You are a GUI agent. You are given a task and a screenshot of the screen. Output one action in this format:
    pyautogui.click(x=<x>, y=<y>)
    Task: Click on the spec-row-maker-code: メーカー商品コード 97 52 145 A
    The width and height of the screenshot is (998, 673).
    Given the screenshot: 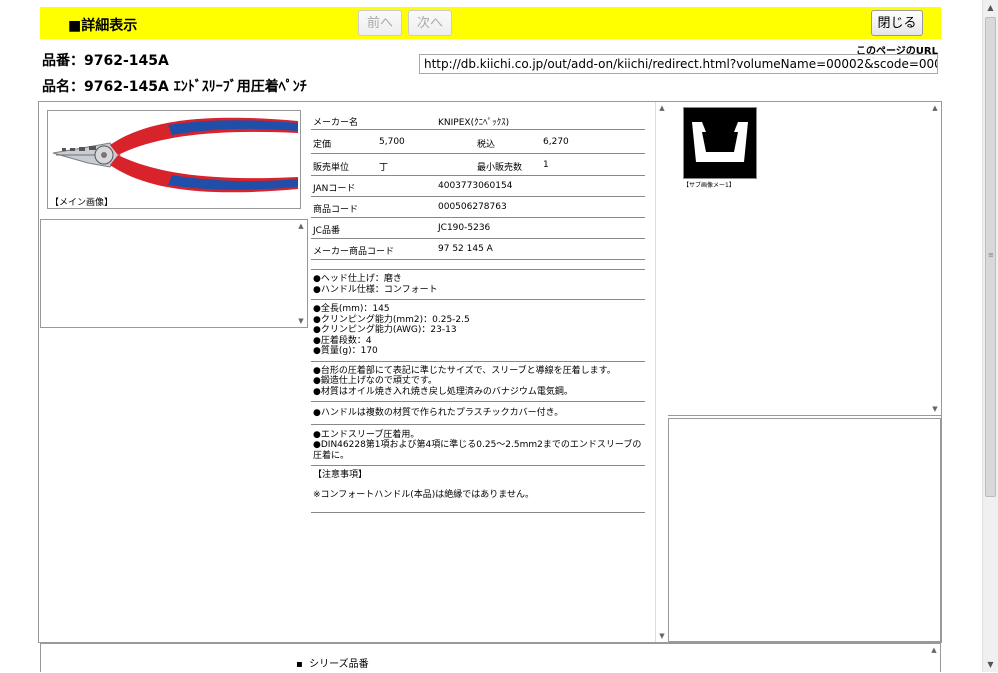 What is the action you would take?
    pyautogui.click(x=478, y=249)
    